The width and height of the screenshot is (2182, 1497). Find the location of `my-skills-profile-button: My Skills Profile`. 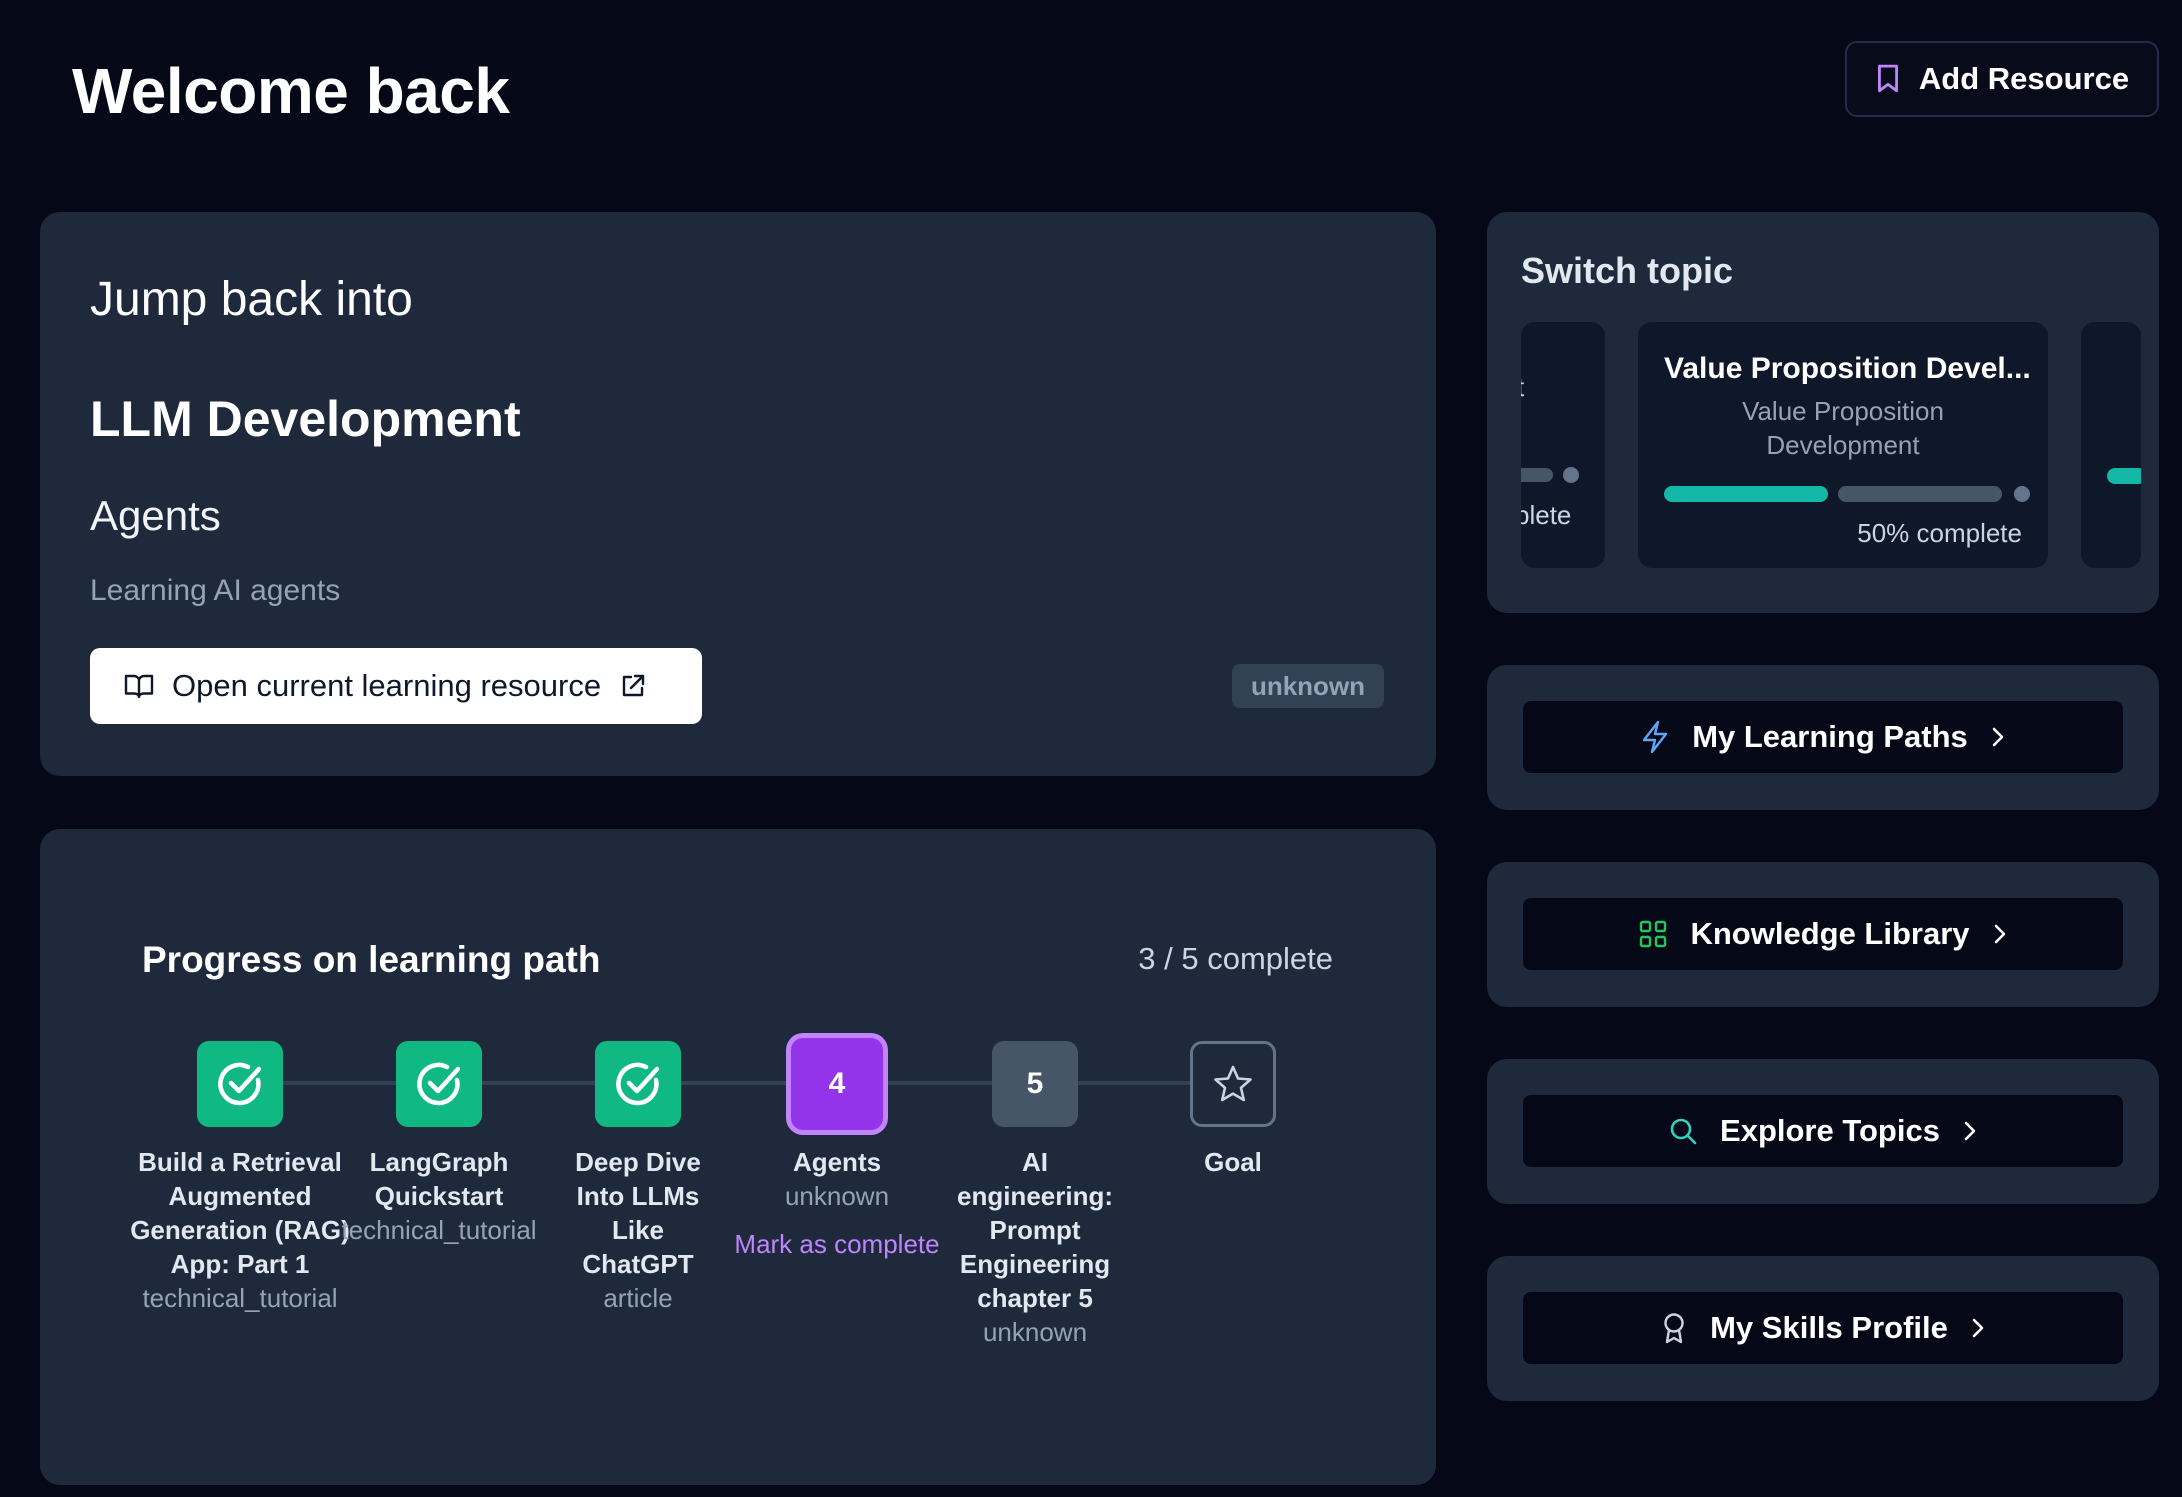

my-skills-profile-button: My Skills Profile is located at coordinates (1823, 1328).